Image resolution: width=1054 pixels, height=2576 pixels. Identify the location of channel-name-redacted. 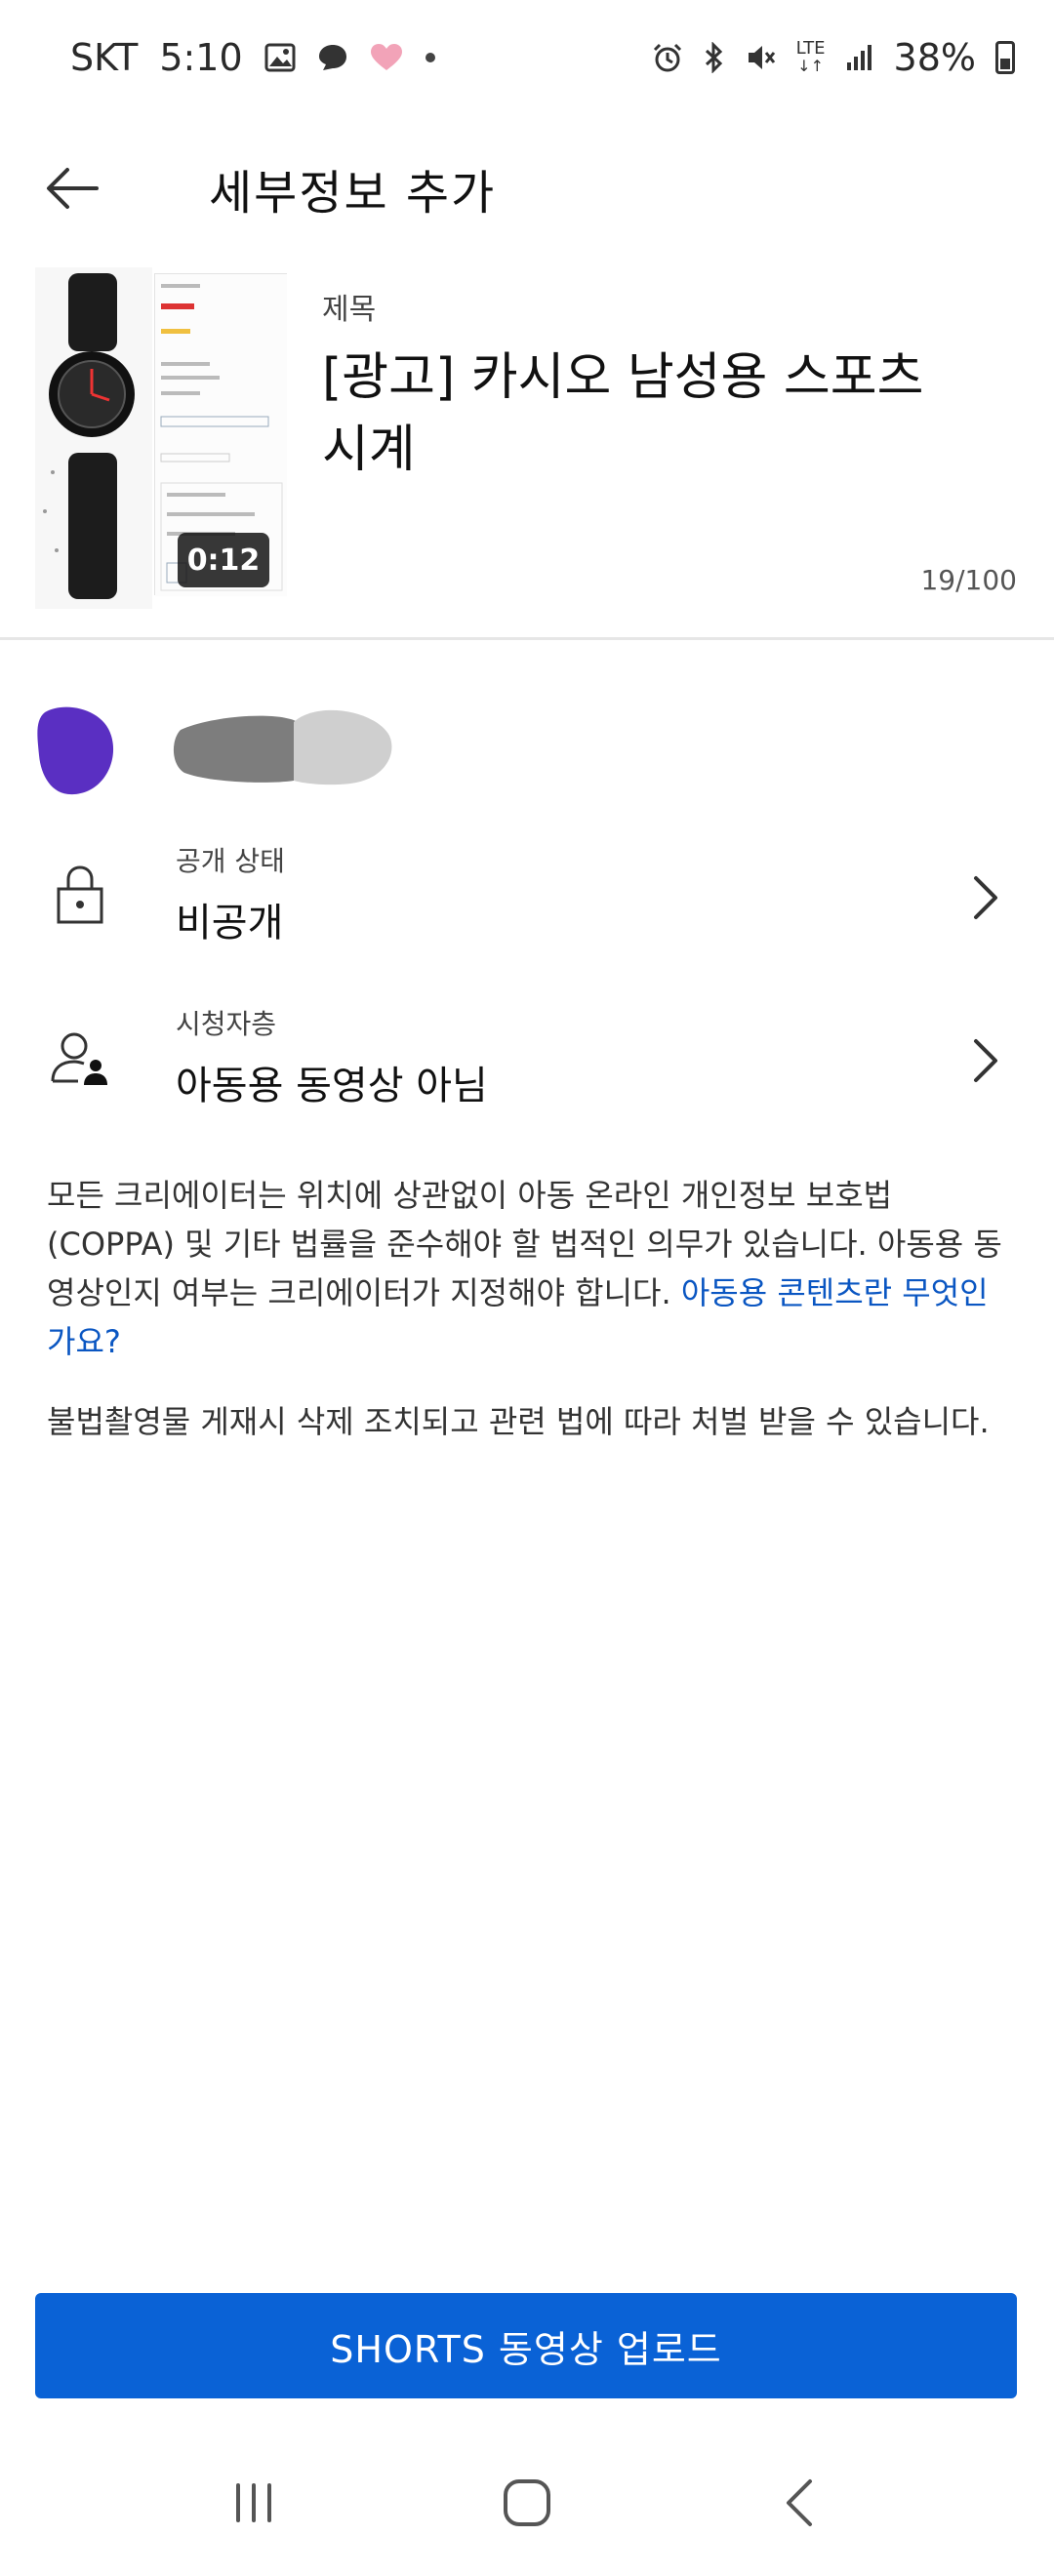
(283, 749).